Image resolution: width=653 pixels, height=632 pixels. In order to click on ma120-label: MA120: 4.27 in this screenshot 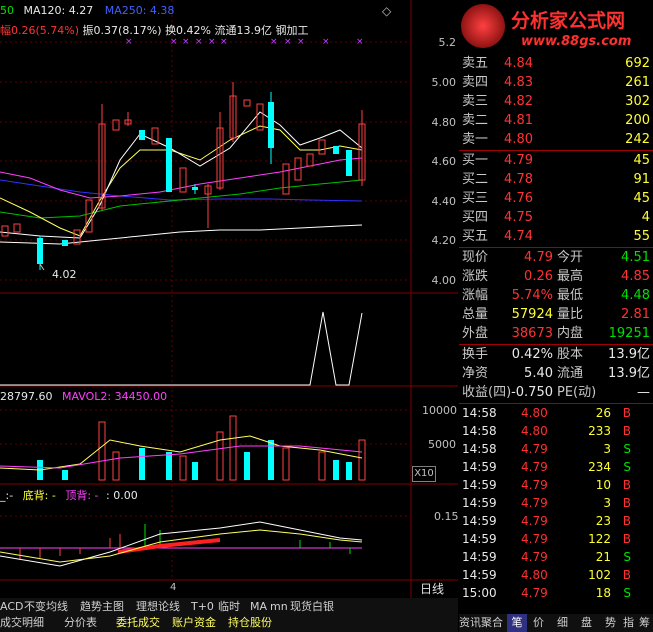, I will do `click(58, 10)`.